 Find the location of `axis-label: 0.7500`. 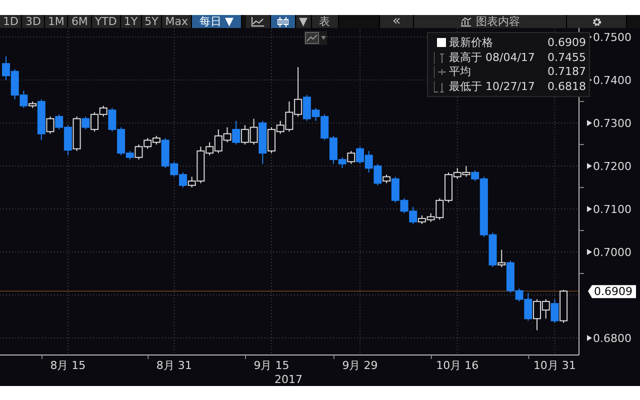

axis-label: 0.7500 is located at coordinates (612, 37).